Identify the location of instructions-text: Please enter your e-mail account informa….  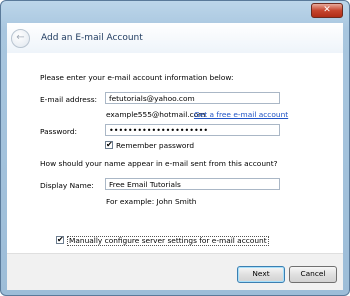
(137, 77).